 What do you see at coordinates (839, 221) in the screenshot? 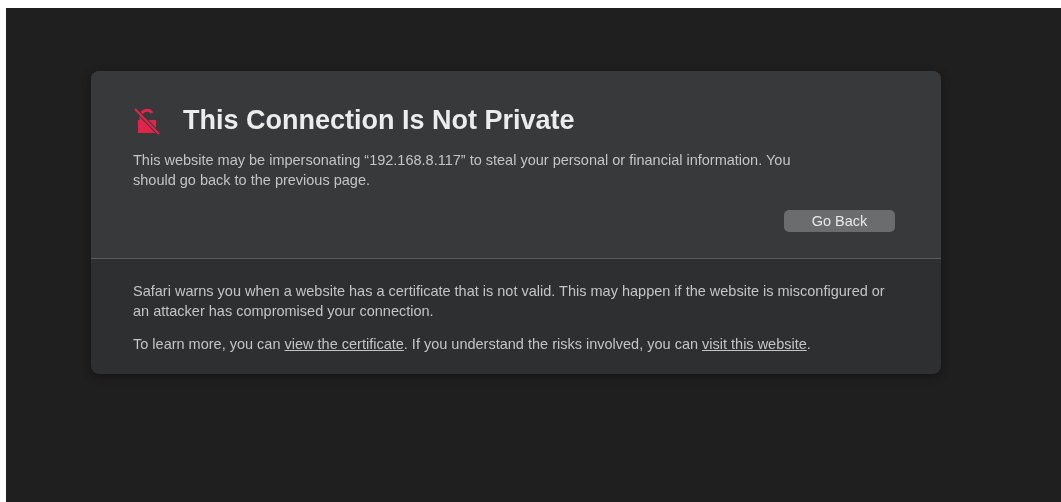
I see `go-back-button: Go Back` at bounding box center [839, 221].